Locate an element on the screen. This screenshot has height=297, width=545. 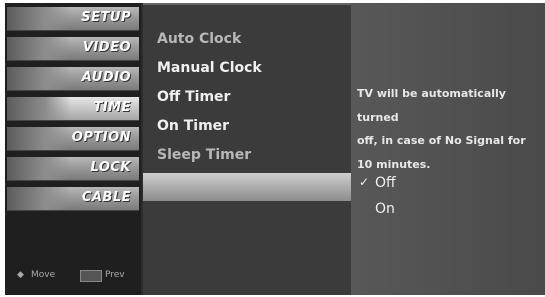
option-label: On is located at coordinates (385, 209).